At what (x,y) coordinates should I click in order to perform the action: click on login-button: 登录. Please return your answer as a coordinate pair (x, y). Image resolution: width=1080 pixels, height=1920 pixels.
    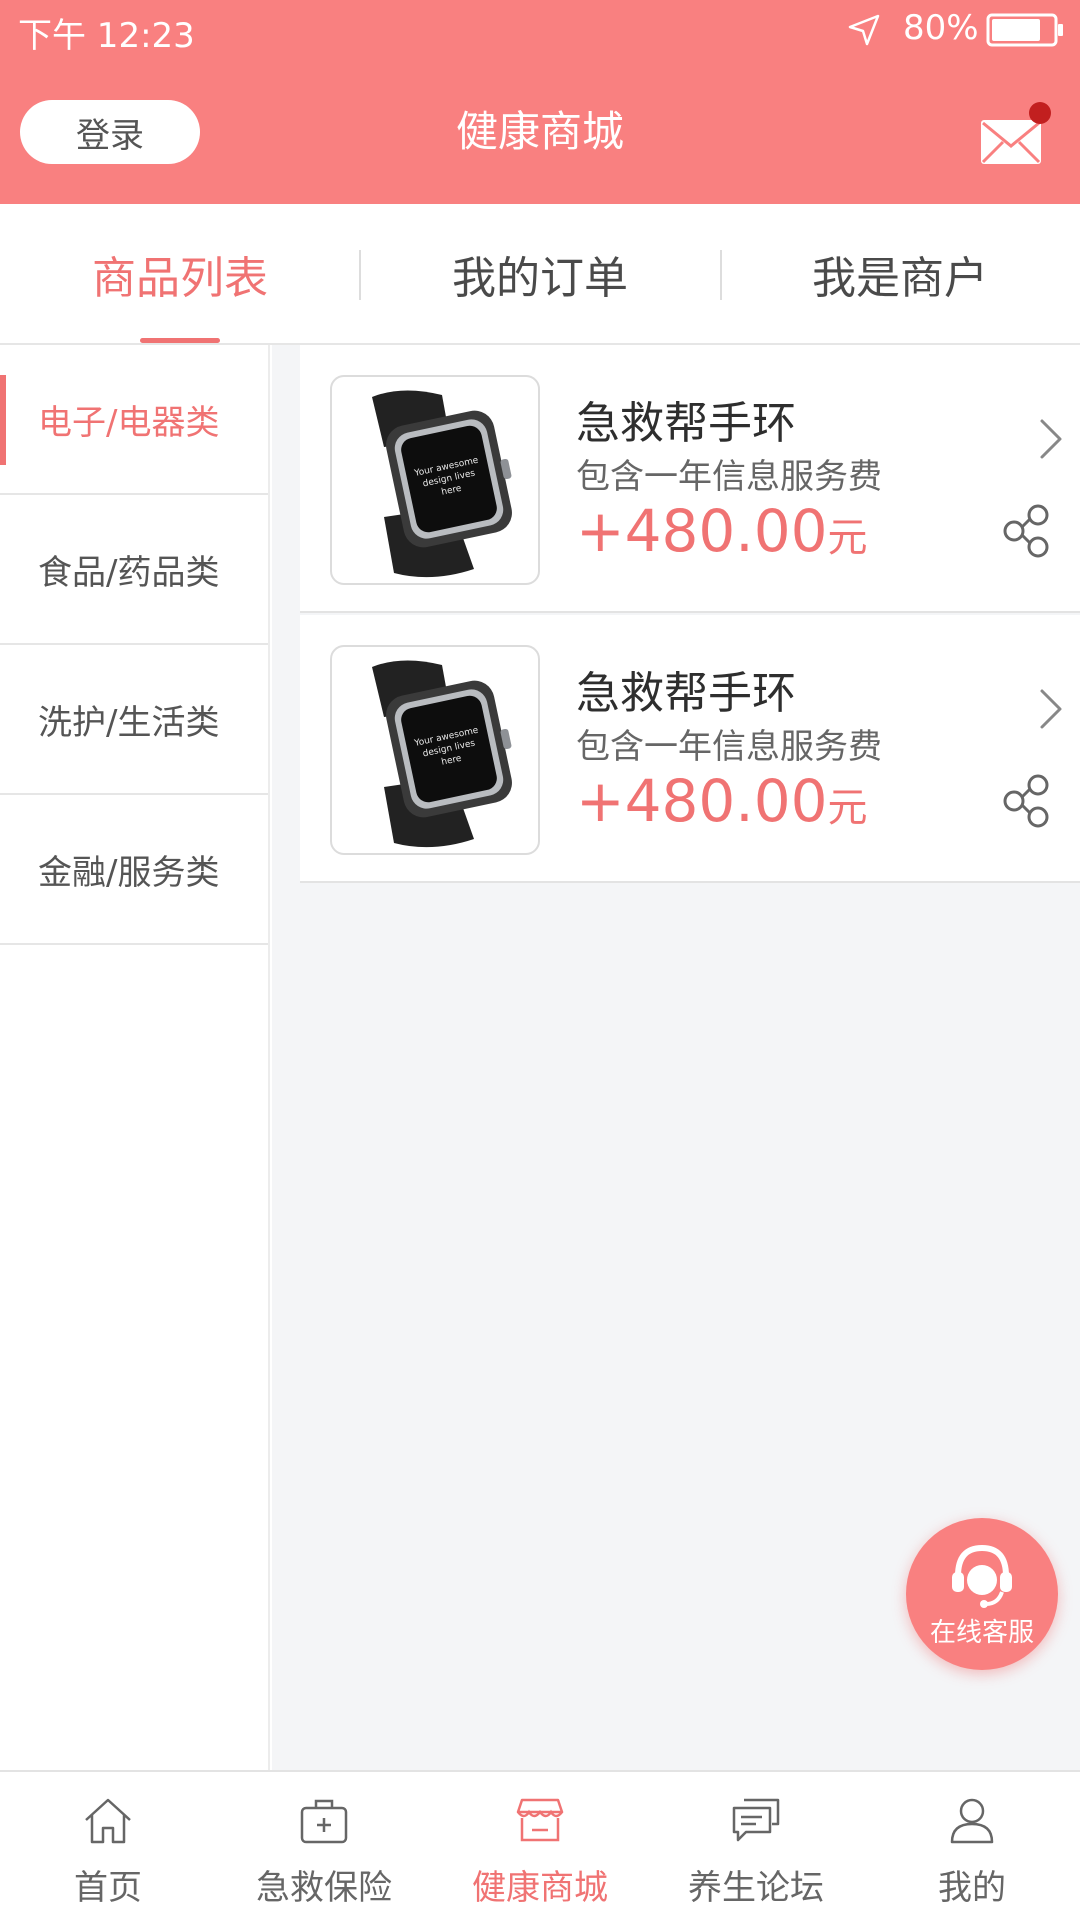
    Looking at the image, I should click on (110, 132).